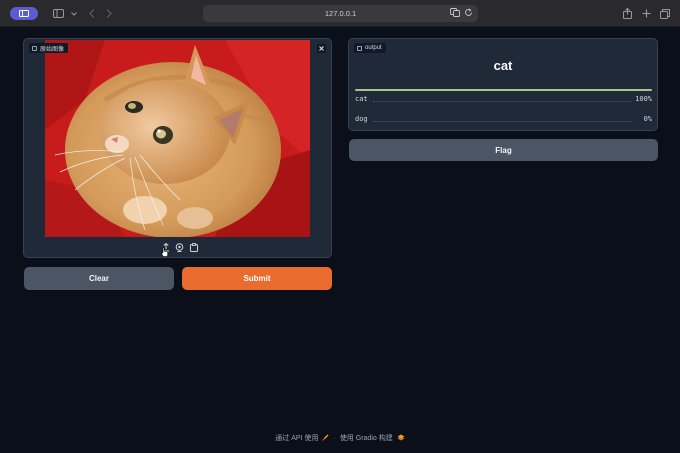 This screenshot has width=680, height=453. Describe the element at coordinates (361, 99) in the screenshot. I see `confidence-label: cat` at that location.